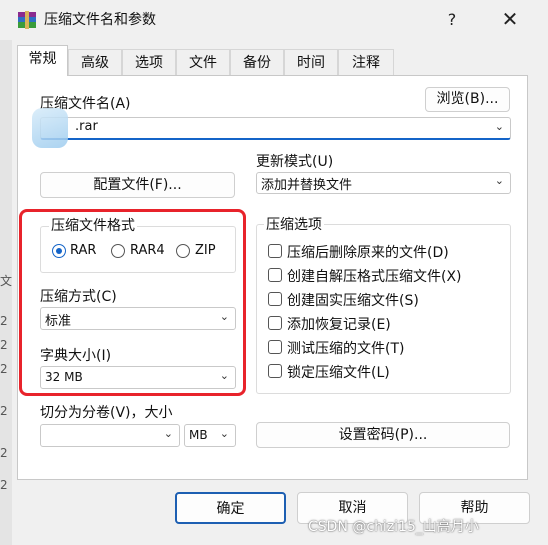 This screenshot has width=548, height=545. I want to click on highlight-annotation-box, so click(132, 302).